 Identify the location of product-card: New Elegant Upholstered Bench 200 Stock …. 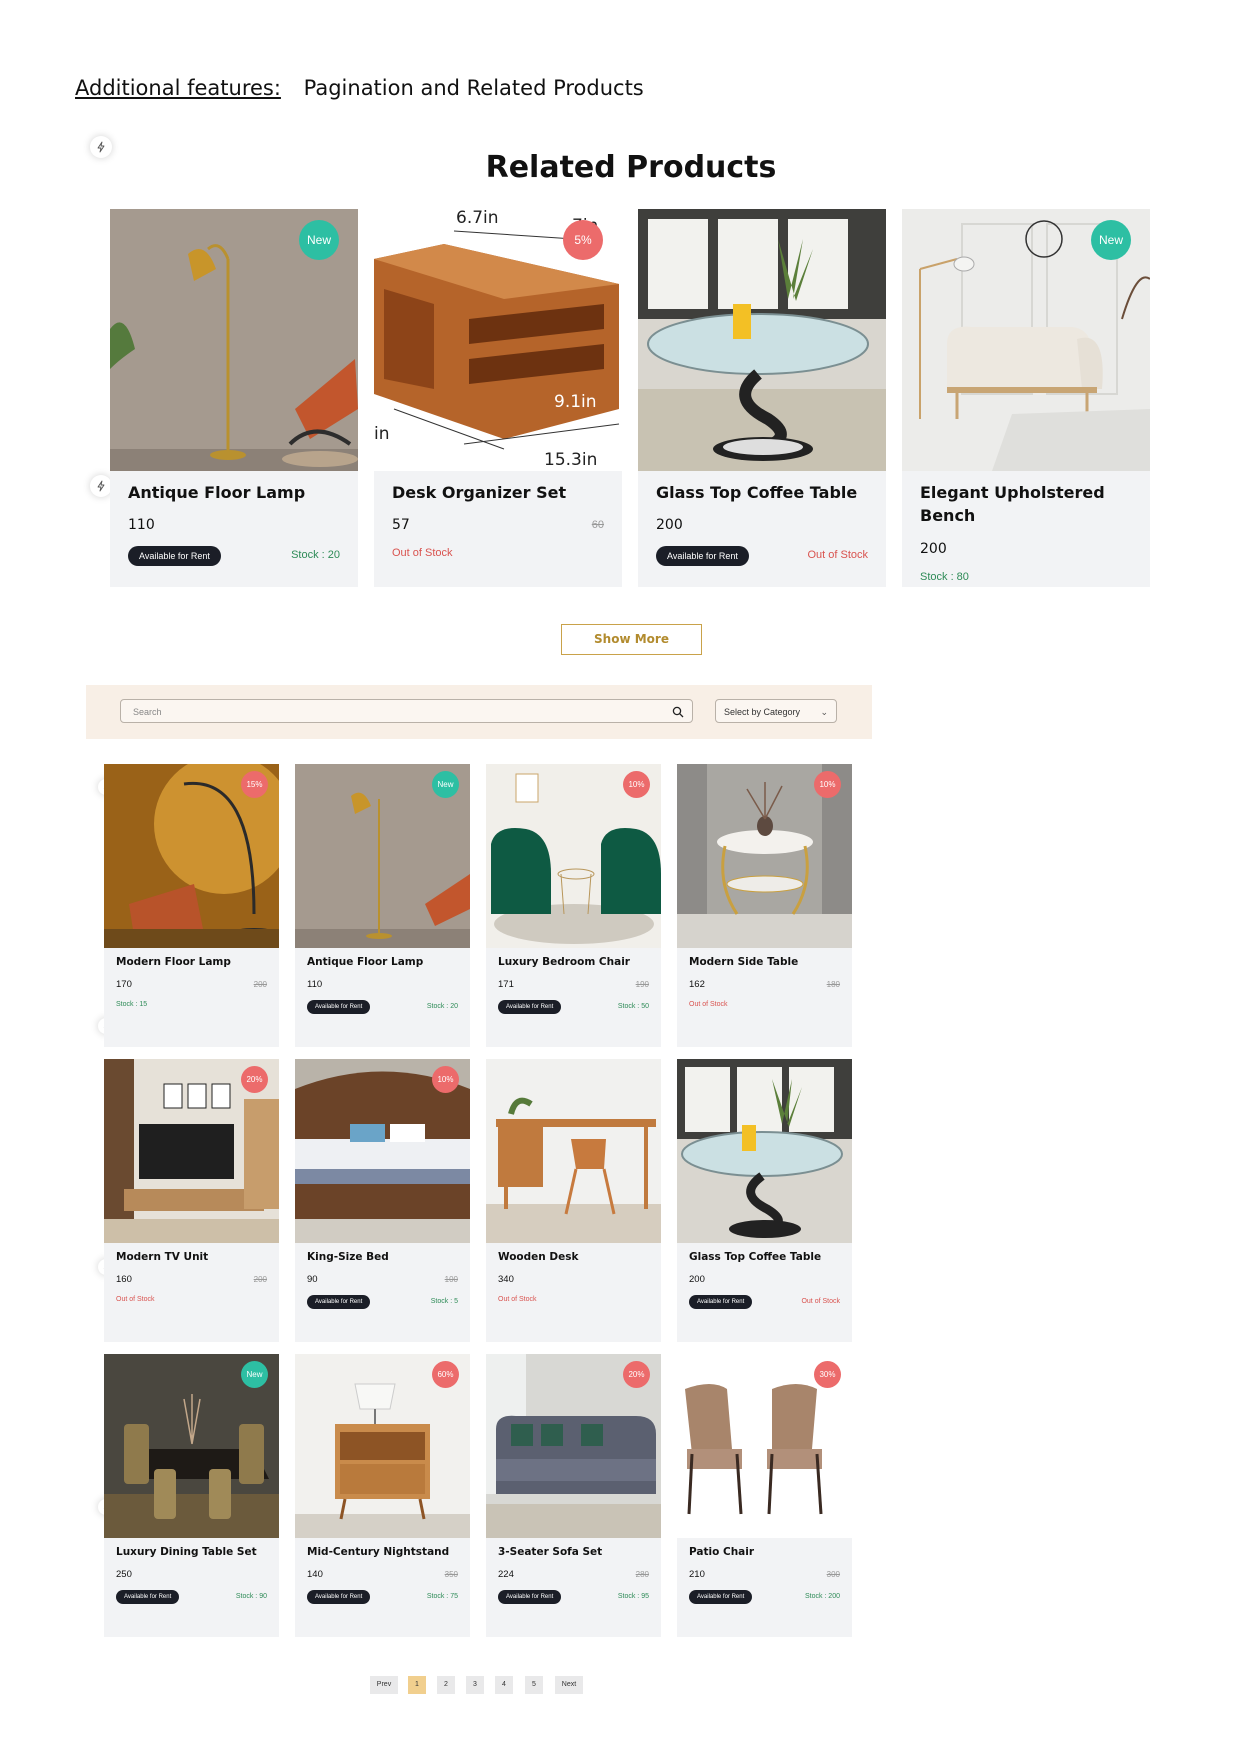
(1026, 398).